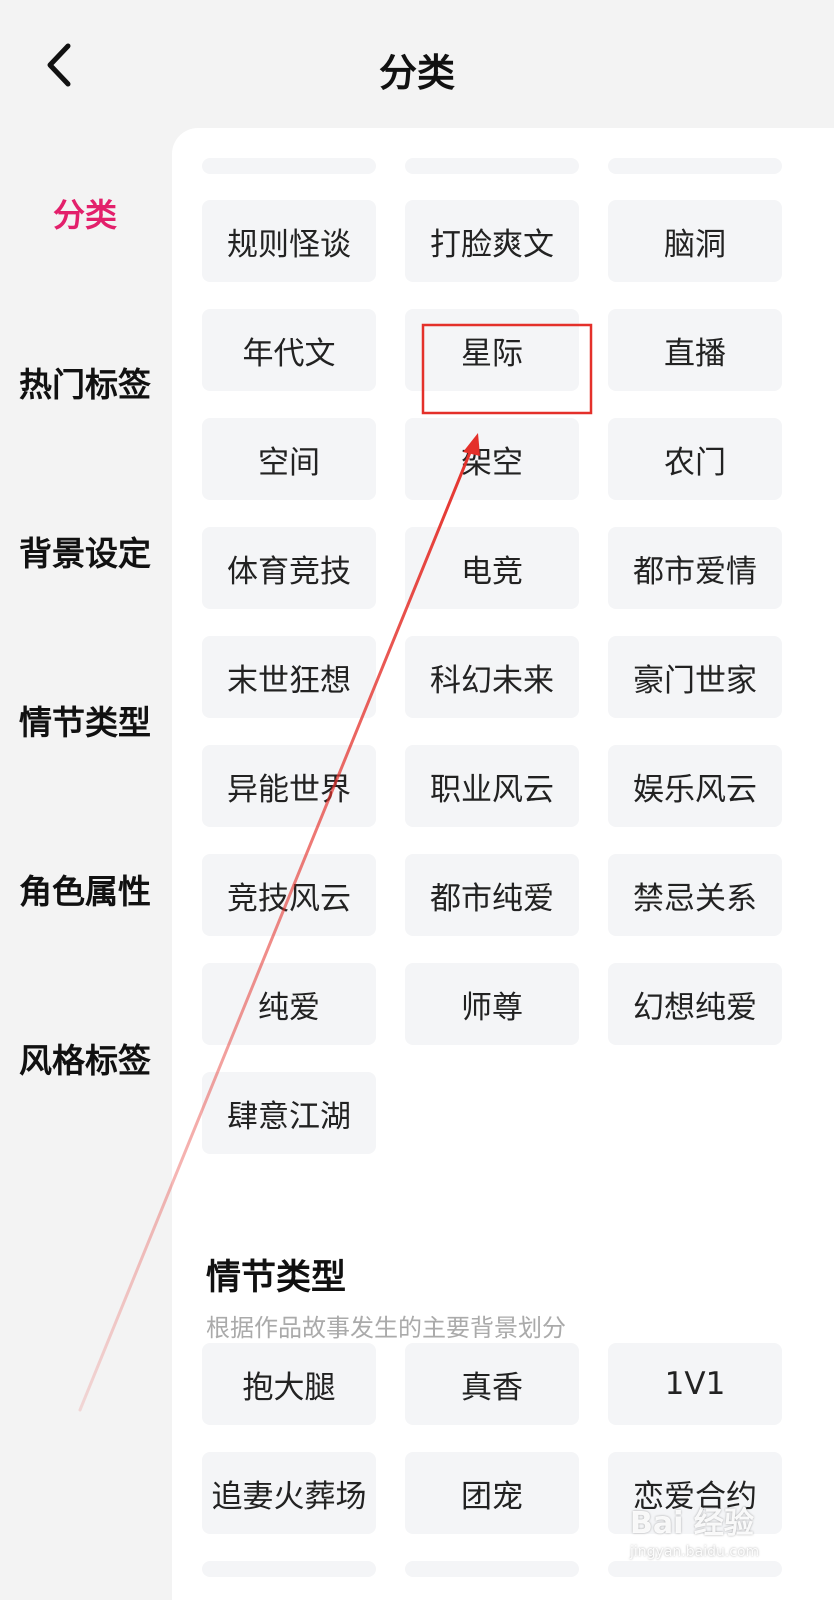 This screenshot has height=1600, width=834. I want to click on tag-item: 都市纯爱, so click(492, 895).